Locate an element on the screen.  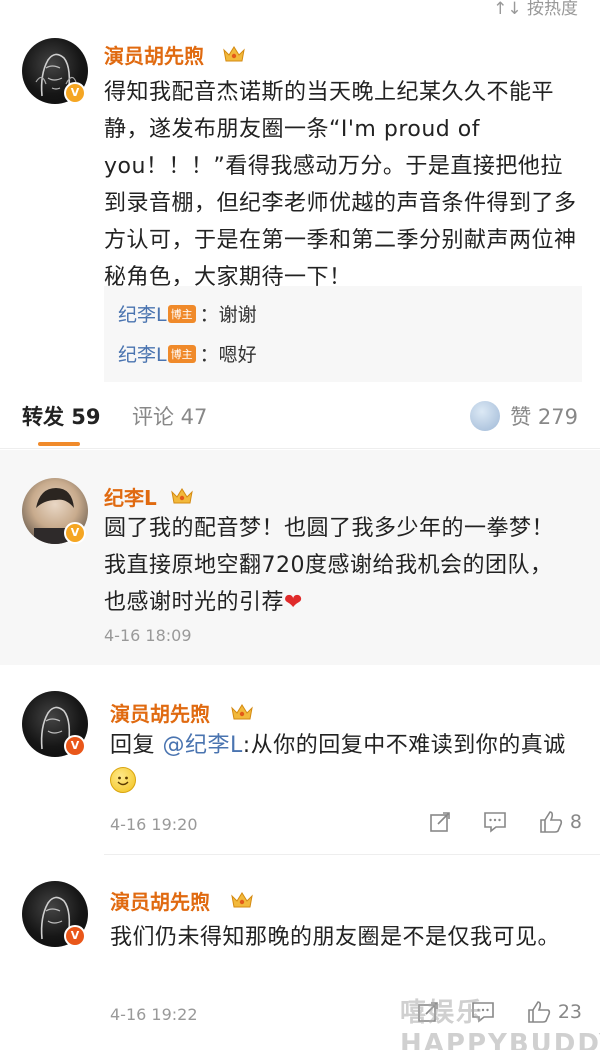
reply-button is located at coordinates (495, 822).